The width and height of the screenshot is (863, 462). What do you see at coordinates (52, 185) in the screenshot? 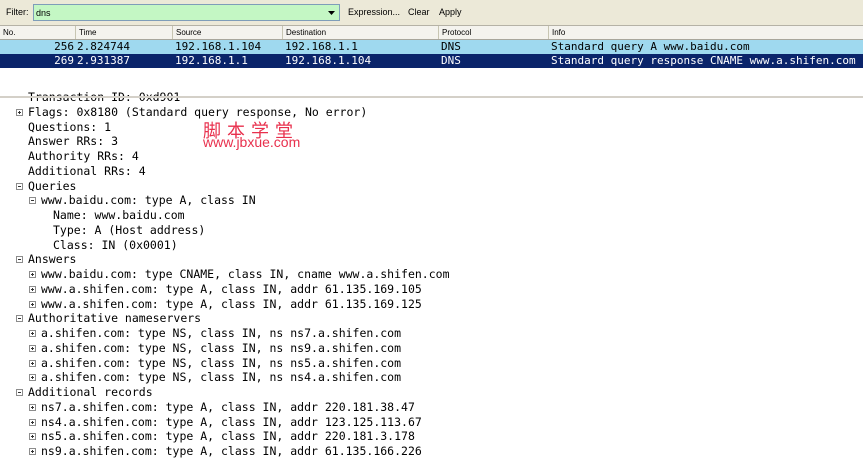
I see `tree-item-label: Queries` at bounding box center [52, 185].